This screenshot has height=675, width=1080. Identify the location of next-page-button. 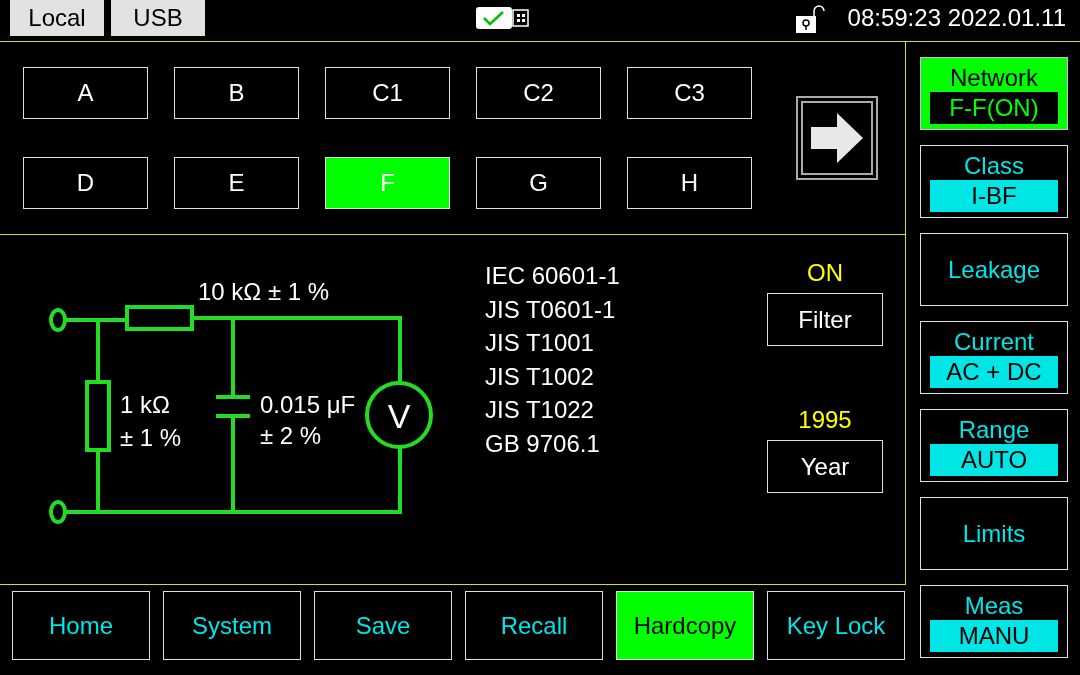
(837, 138).